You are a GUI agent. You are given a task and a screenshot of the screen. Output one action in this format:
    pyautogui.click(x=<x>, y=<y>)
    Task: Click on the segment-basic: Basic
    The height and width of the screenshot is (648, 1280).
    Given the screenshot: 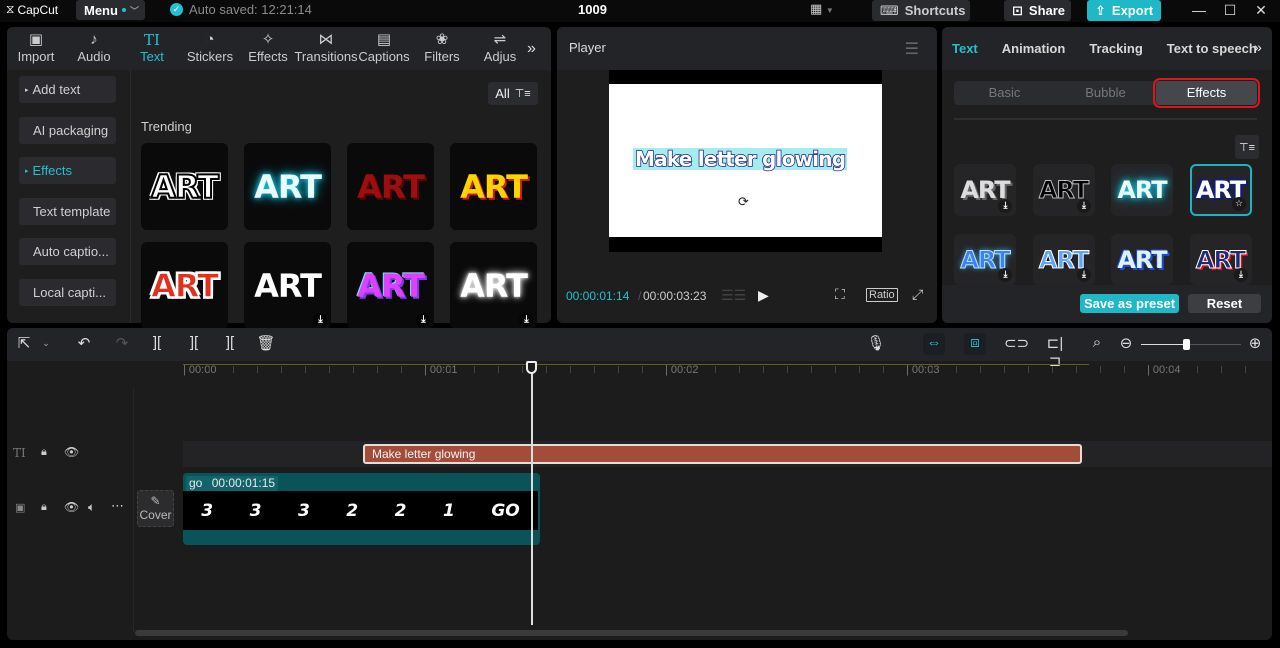 What is the action you would take?
    pyautogui.click(x=1004, y=93)
    